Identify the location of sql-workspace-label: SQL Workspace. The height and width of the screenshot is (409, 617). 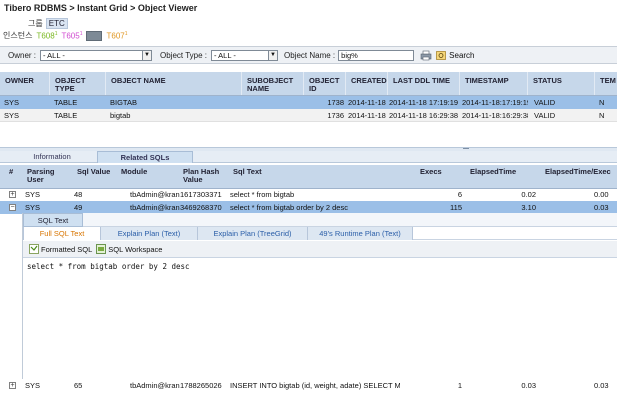
(135, 249).